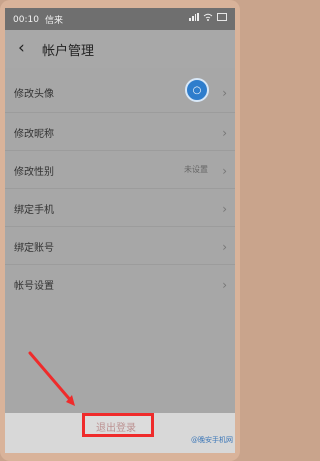 The image size is (320, 461). What do you see at coordinates (120, 209) in the screenshot?
I see `menu-item-bind-phone: 绑定手机 ›` at bounding box center [120, 209].